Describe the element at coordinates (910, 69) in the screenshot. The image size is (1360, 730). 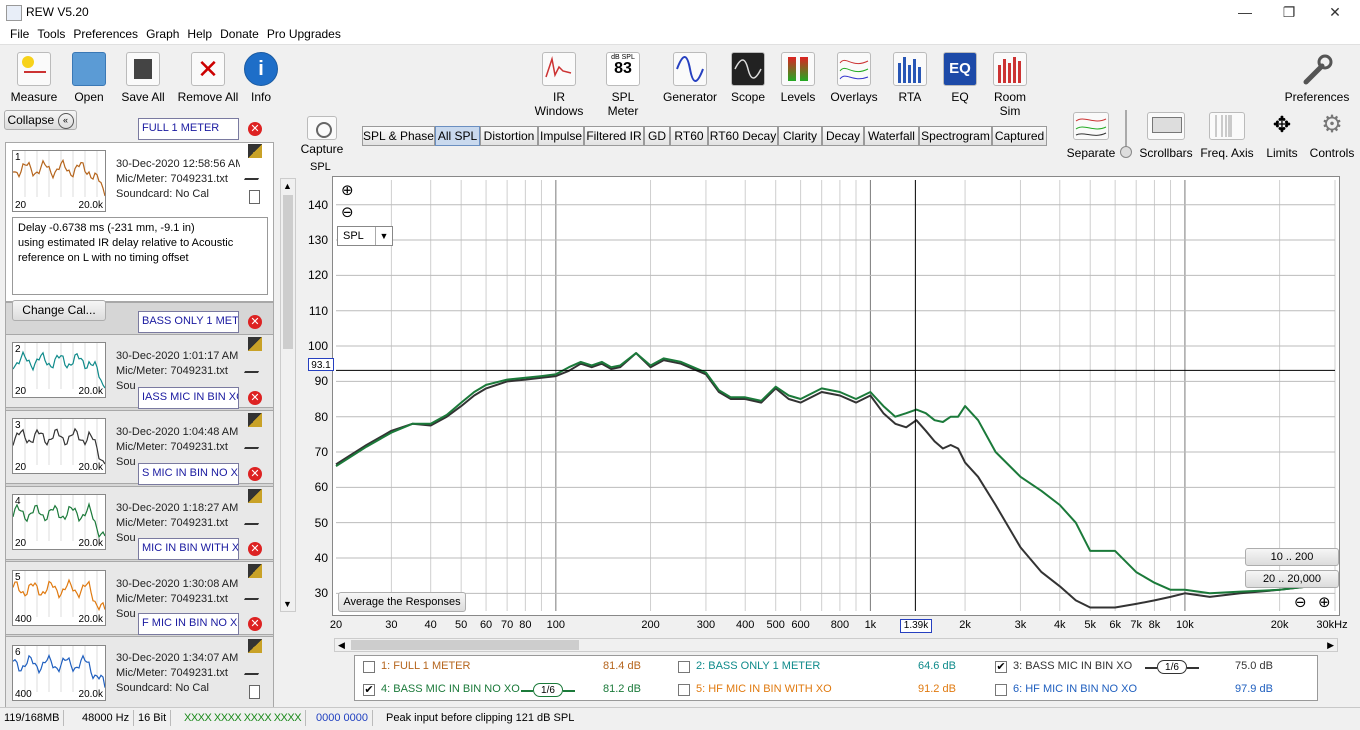
I see `rta-icon` at that location.